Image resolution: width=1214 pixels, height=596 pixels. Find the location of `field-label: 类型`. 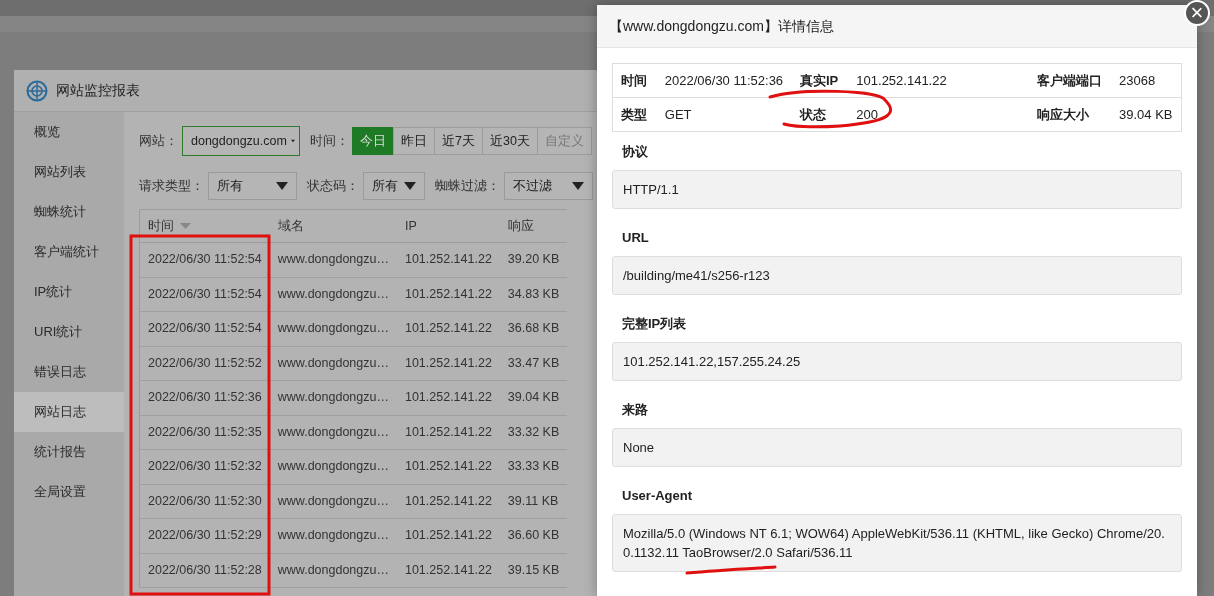

field-label: 类型 is located at coordinates (634, 114).